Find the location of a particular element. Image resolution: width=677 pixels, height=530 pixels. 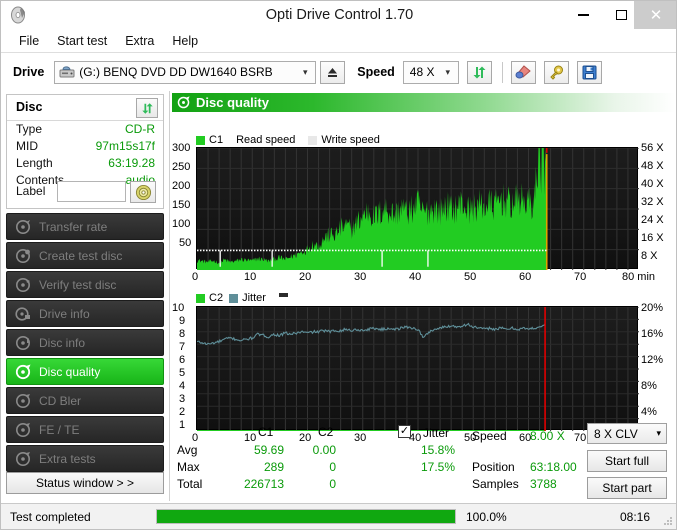

progress-percent: 100.0% is located at coordinates (486, 516).